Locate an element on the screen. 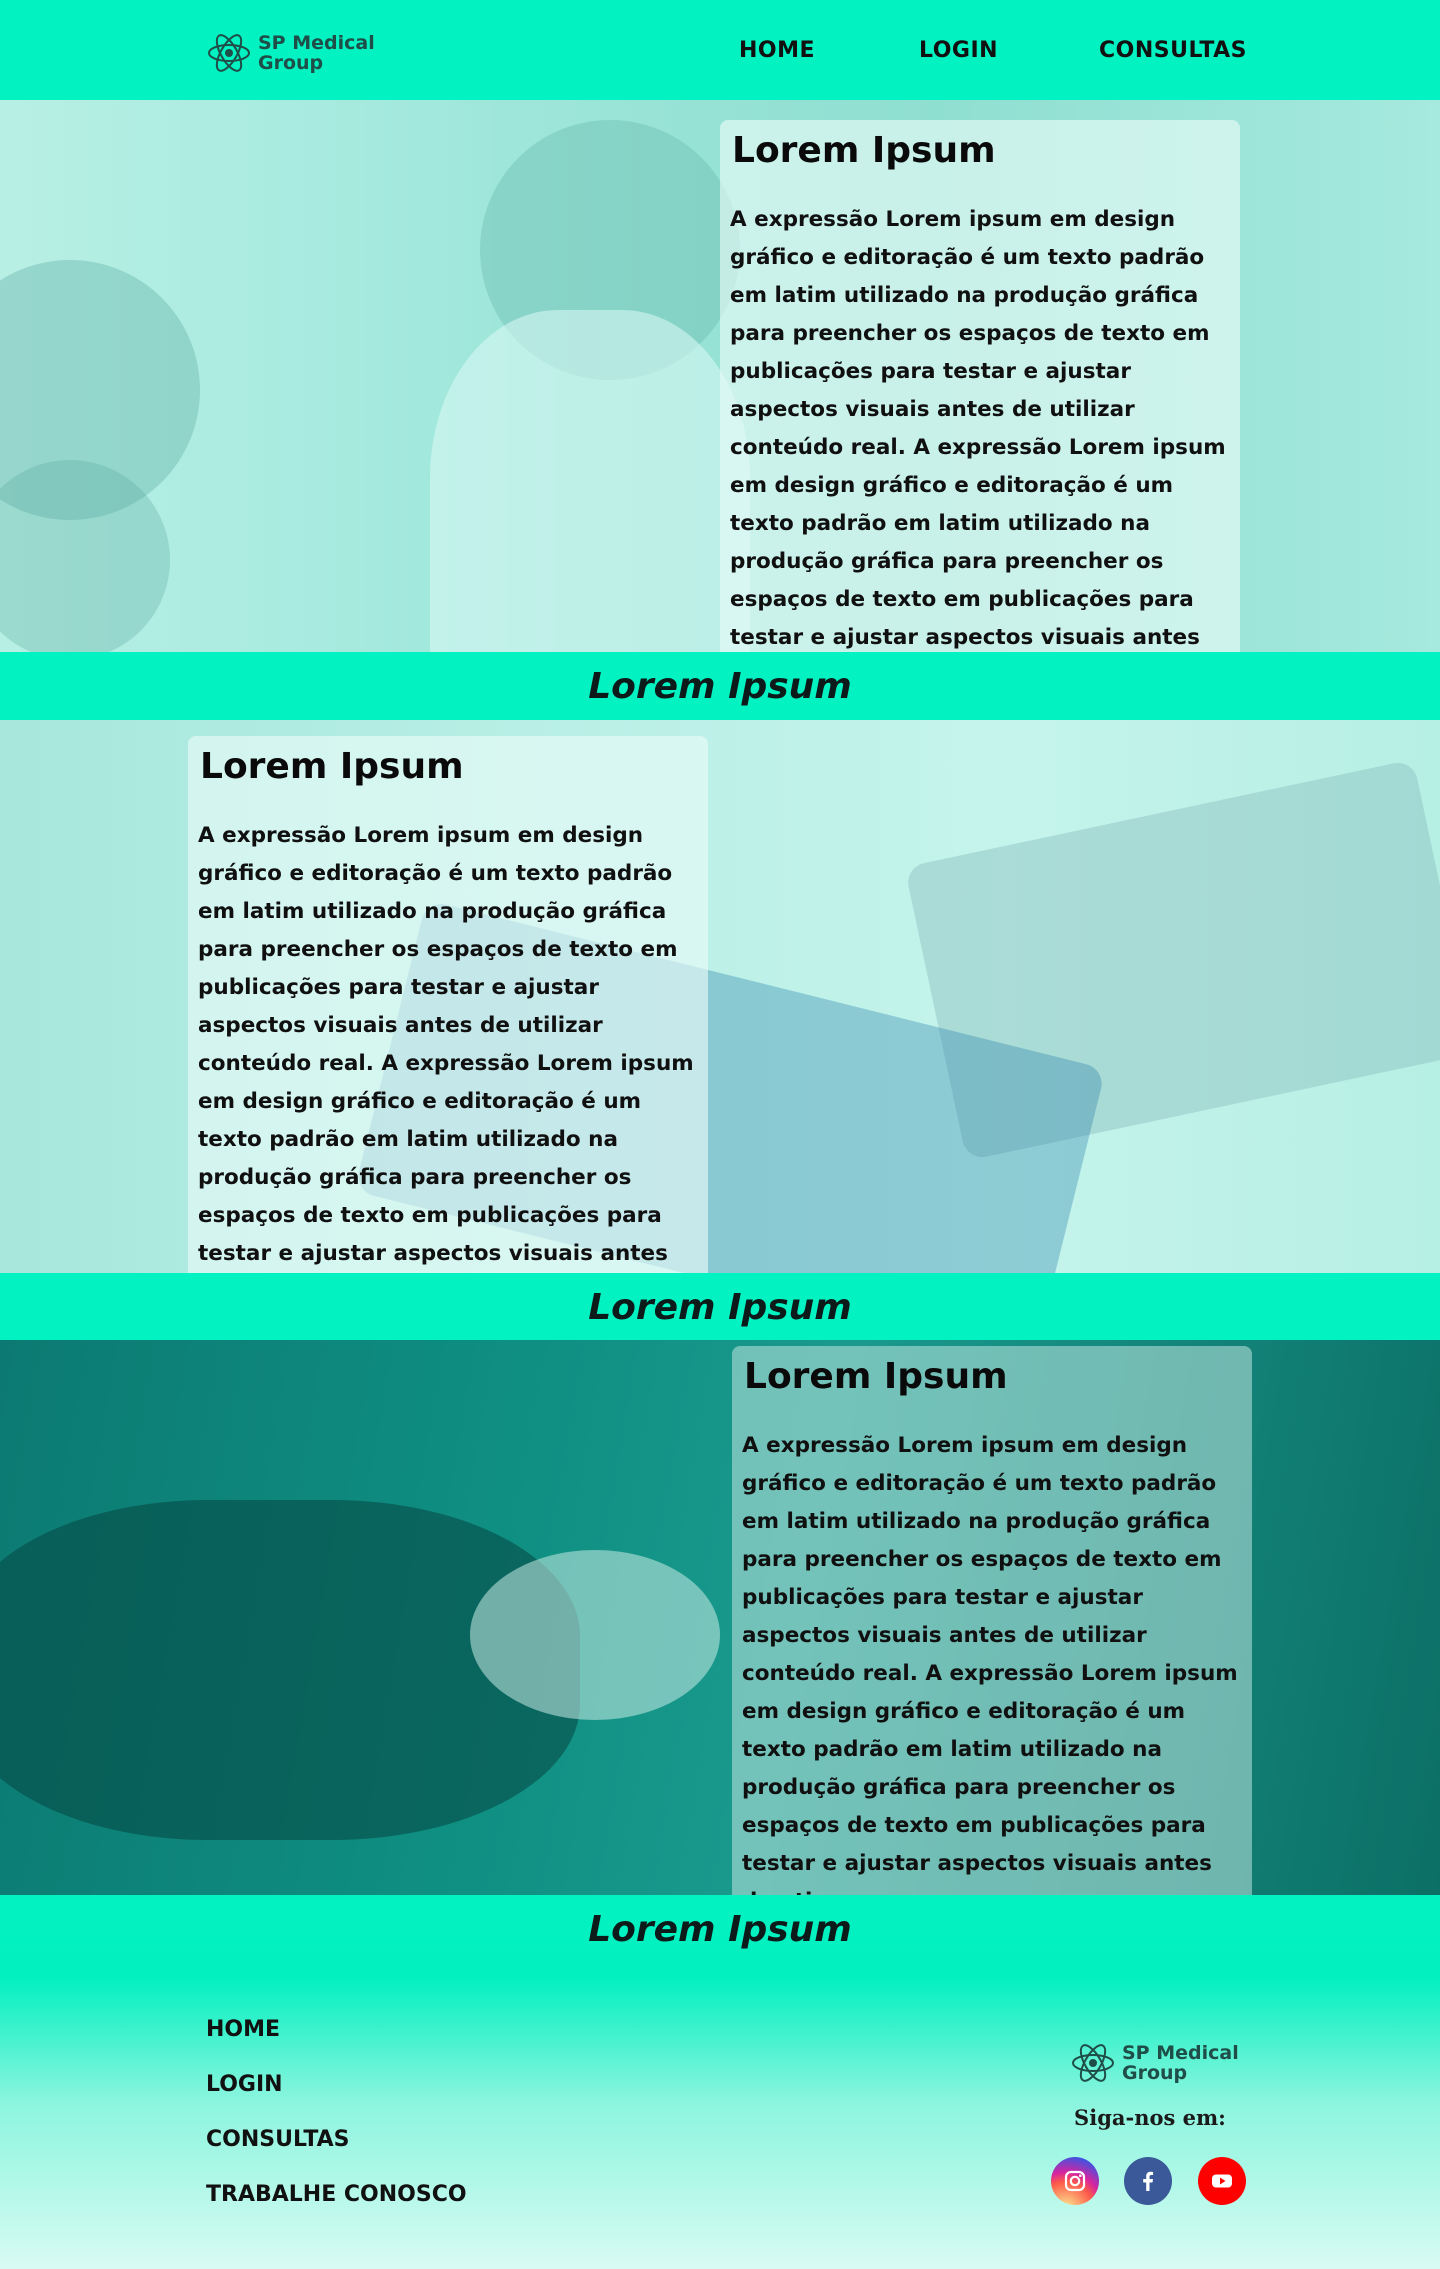 This screenshot has height=2269, width=1440. instagram-glyph-icon is located at coordinates (1075, 2181).